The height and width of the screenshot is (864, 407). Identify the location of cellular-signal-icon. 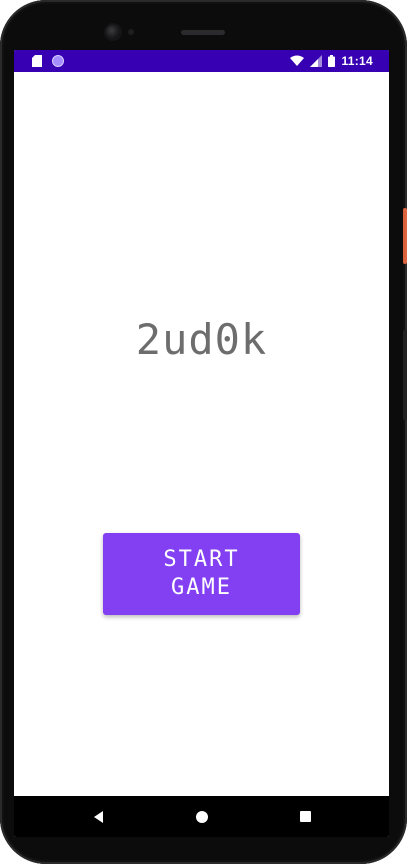
(316, 61).